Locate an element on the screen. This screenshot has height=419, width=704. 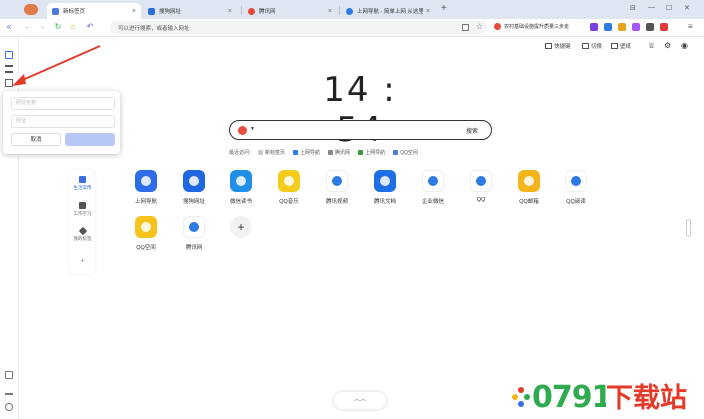
app-tile: QQ is located at coordinates (481, 186).